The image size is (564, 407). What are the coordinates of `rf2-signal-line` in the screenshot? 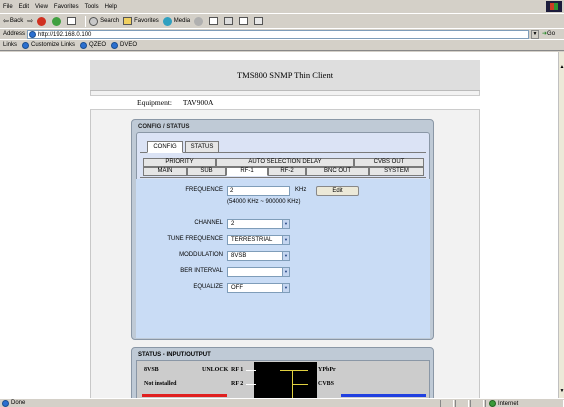 It's located at (251, 384).